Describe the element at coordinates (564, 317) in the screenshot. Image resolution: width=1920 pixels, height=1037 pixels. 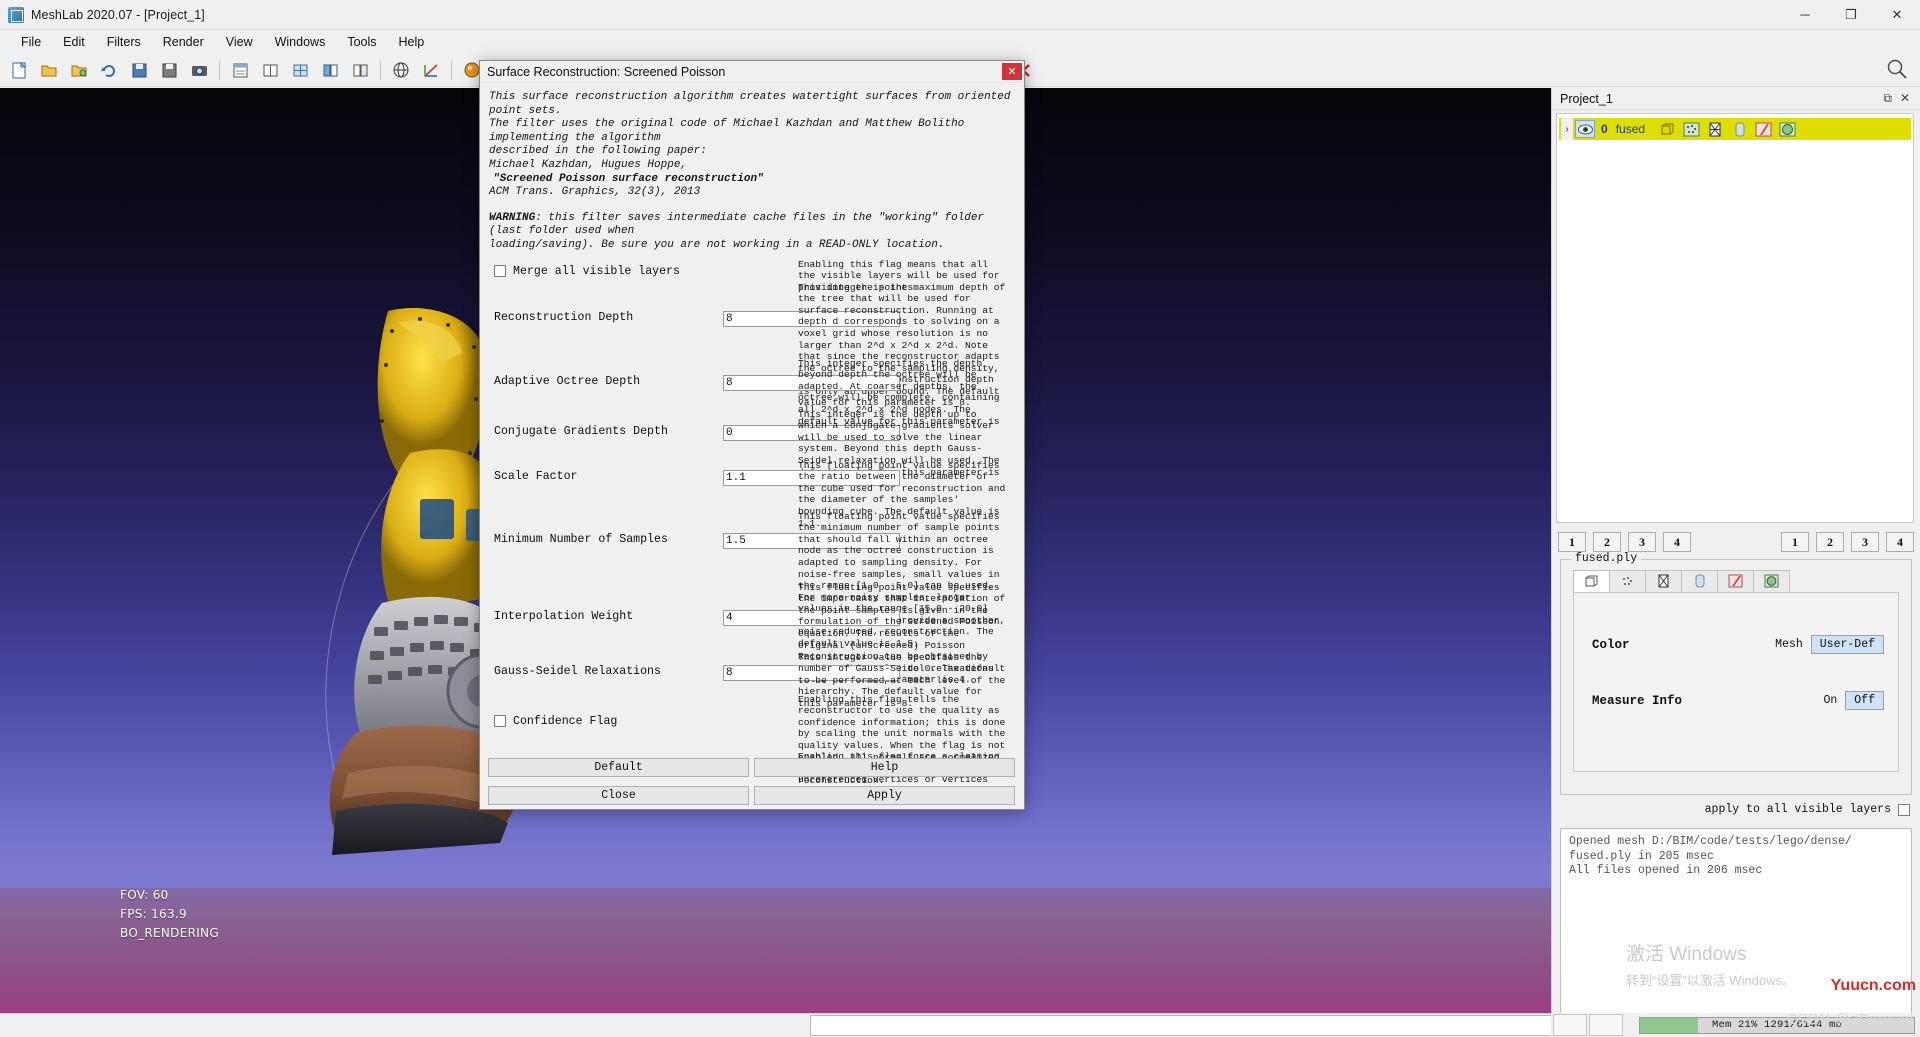
I see `reconstruction-depth-label: Reconstruction Depth` at that location.